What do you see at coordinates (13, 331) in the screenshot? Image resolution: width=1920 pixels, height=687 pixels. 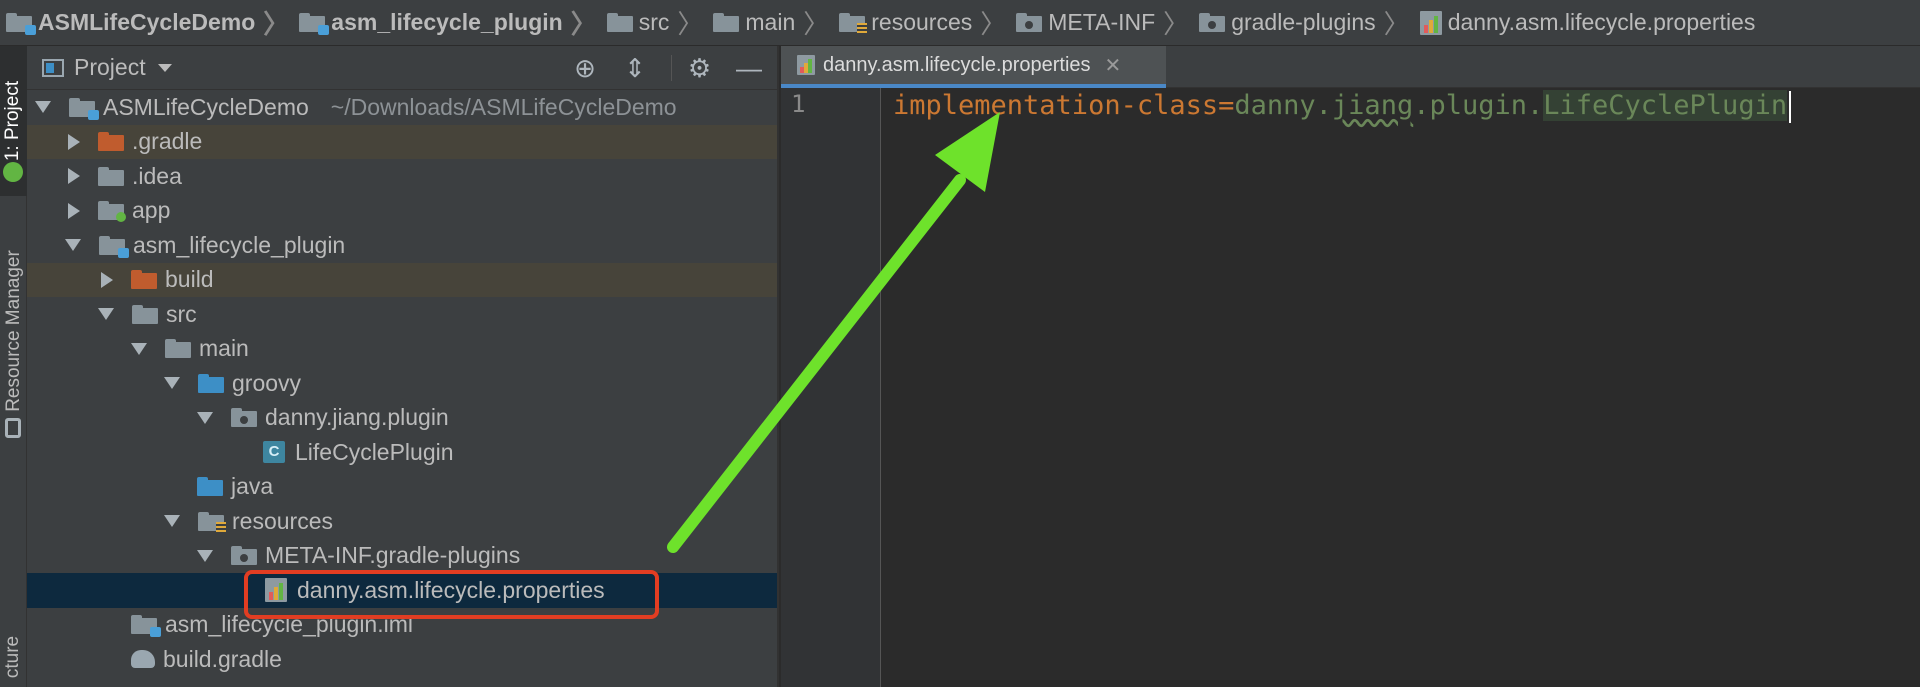 I see `tab-resource-manager: Resource Manager` at bounding box center [13, 331].